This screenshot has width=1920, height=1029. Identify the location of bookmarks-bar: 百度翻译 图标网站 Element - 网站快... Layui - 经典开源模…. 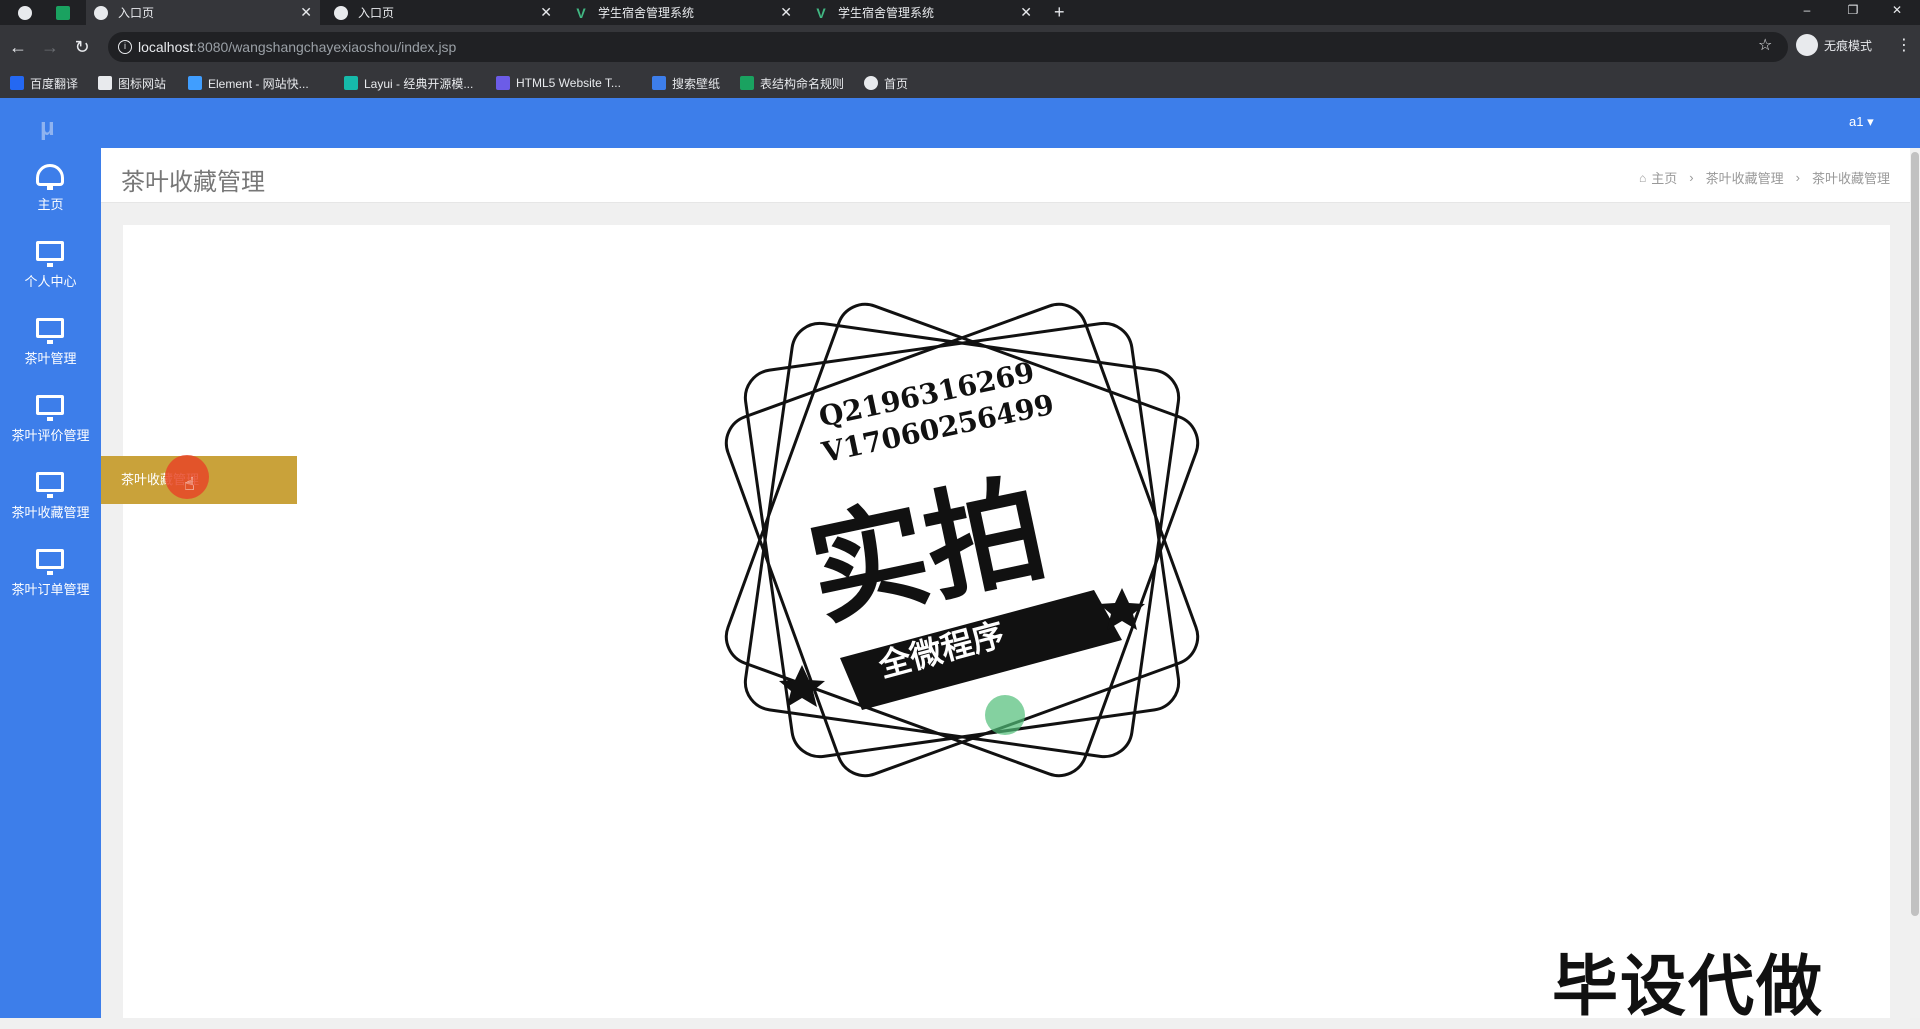
(960, 83).